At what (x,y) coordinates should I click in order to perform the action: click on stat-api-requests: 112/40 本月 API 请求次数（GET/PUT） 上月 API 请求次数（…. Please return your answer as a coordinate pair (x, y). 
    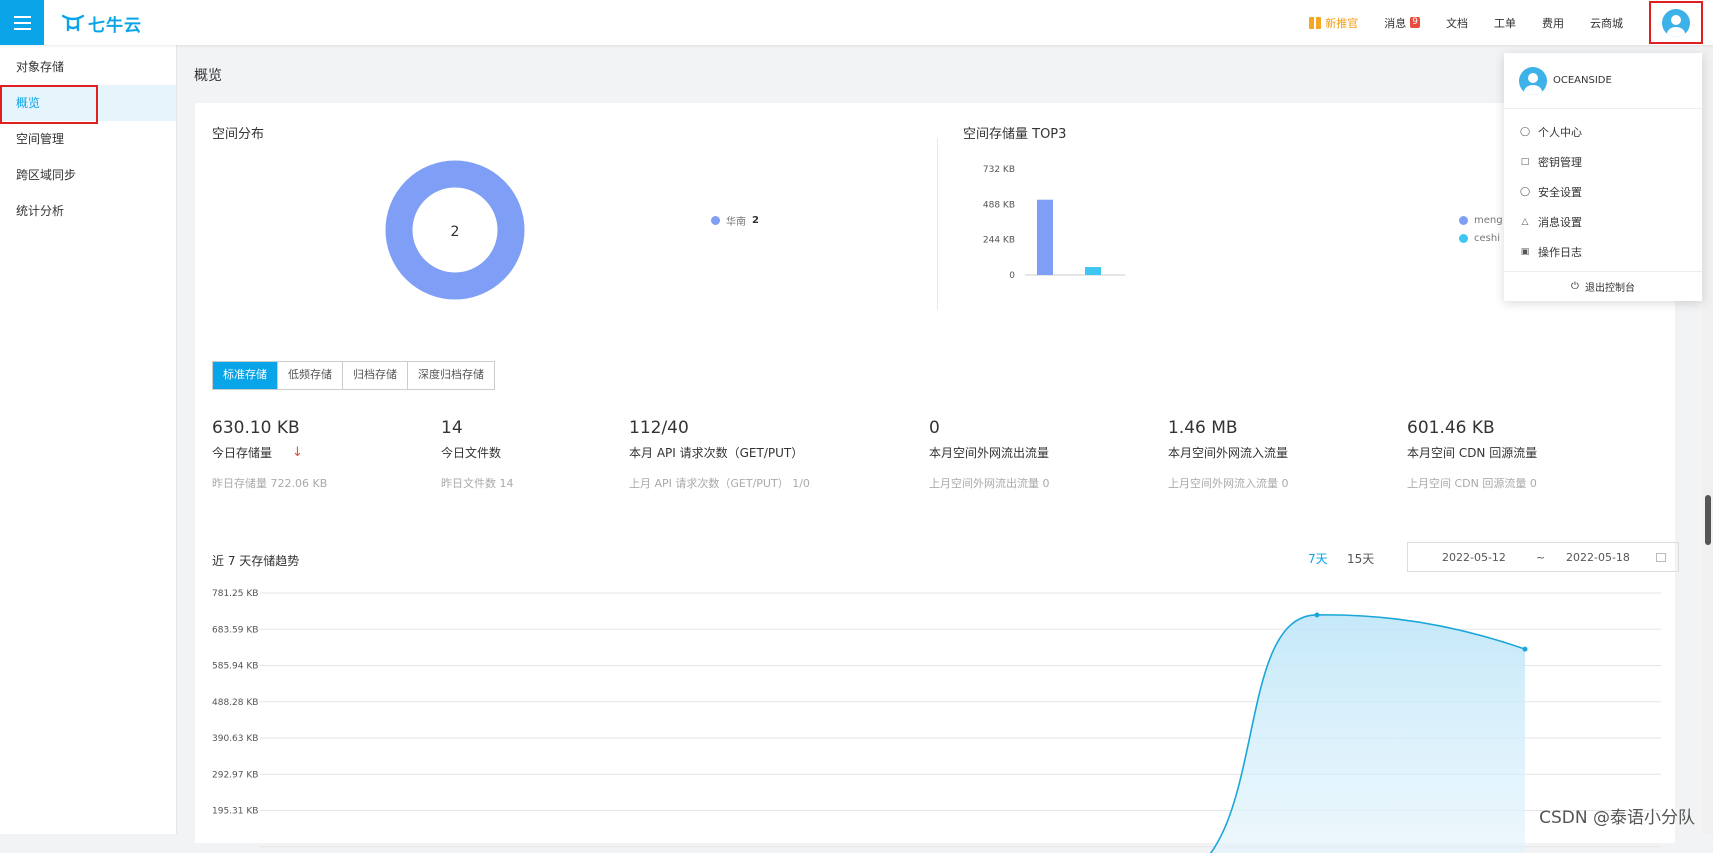
    Looking at the image, I should click on (719, 454).